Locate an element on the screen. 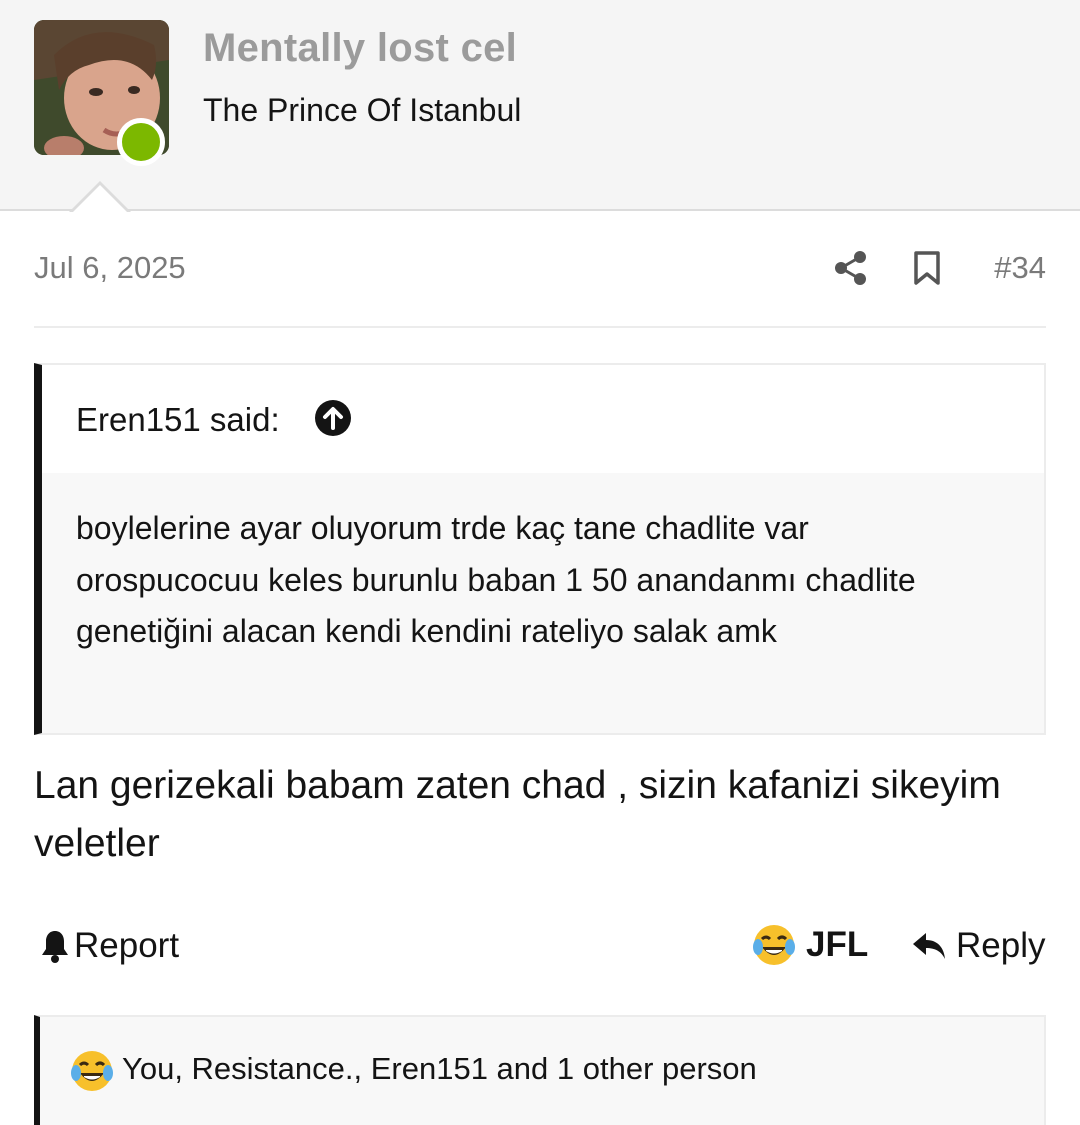 The width and height of the screenshot is (1080, 1125). post-date: Jul 6, 2025 is located at coordinates (110, 268).